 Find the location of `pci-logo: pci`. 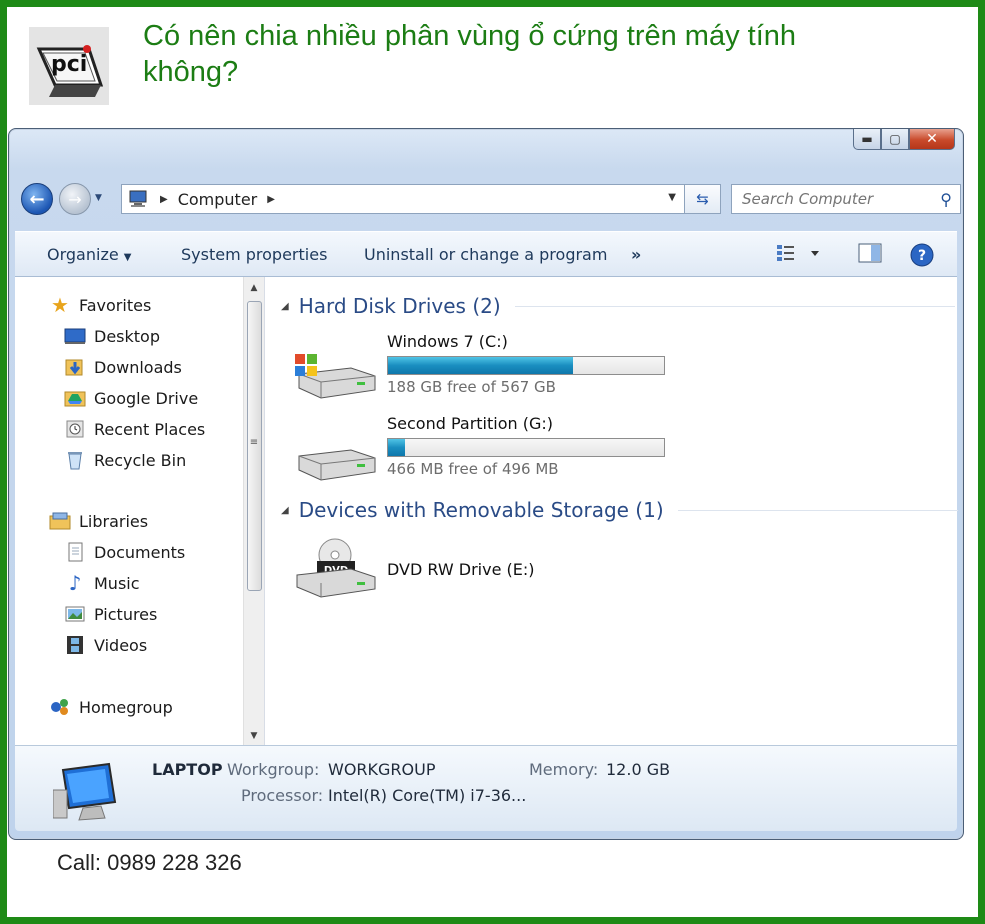

pci-logo: pci is located at coordinates (69, 66).